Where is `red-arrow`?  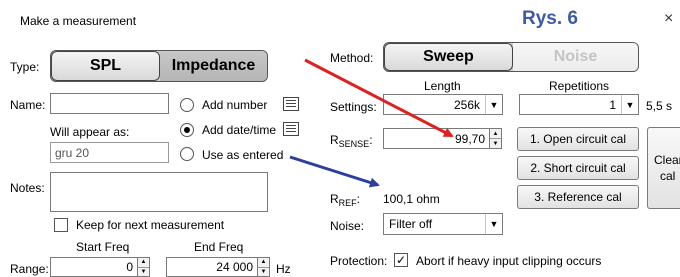
red-arrow is located at coordinates (379, 98).